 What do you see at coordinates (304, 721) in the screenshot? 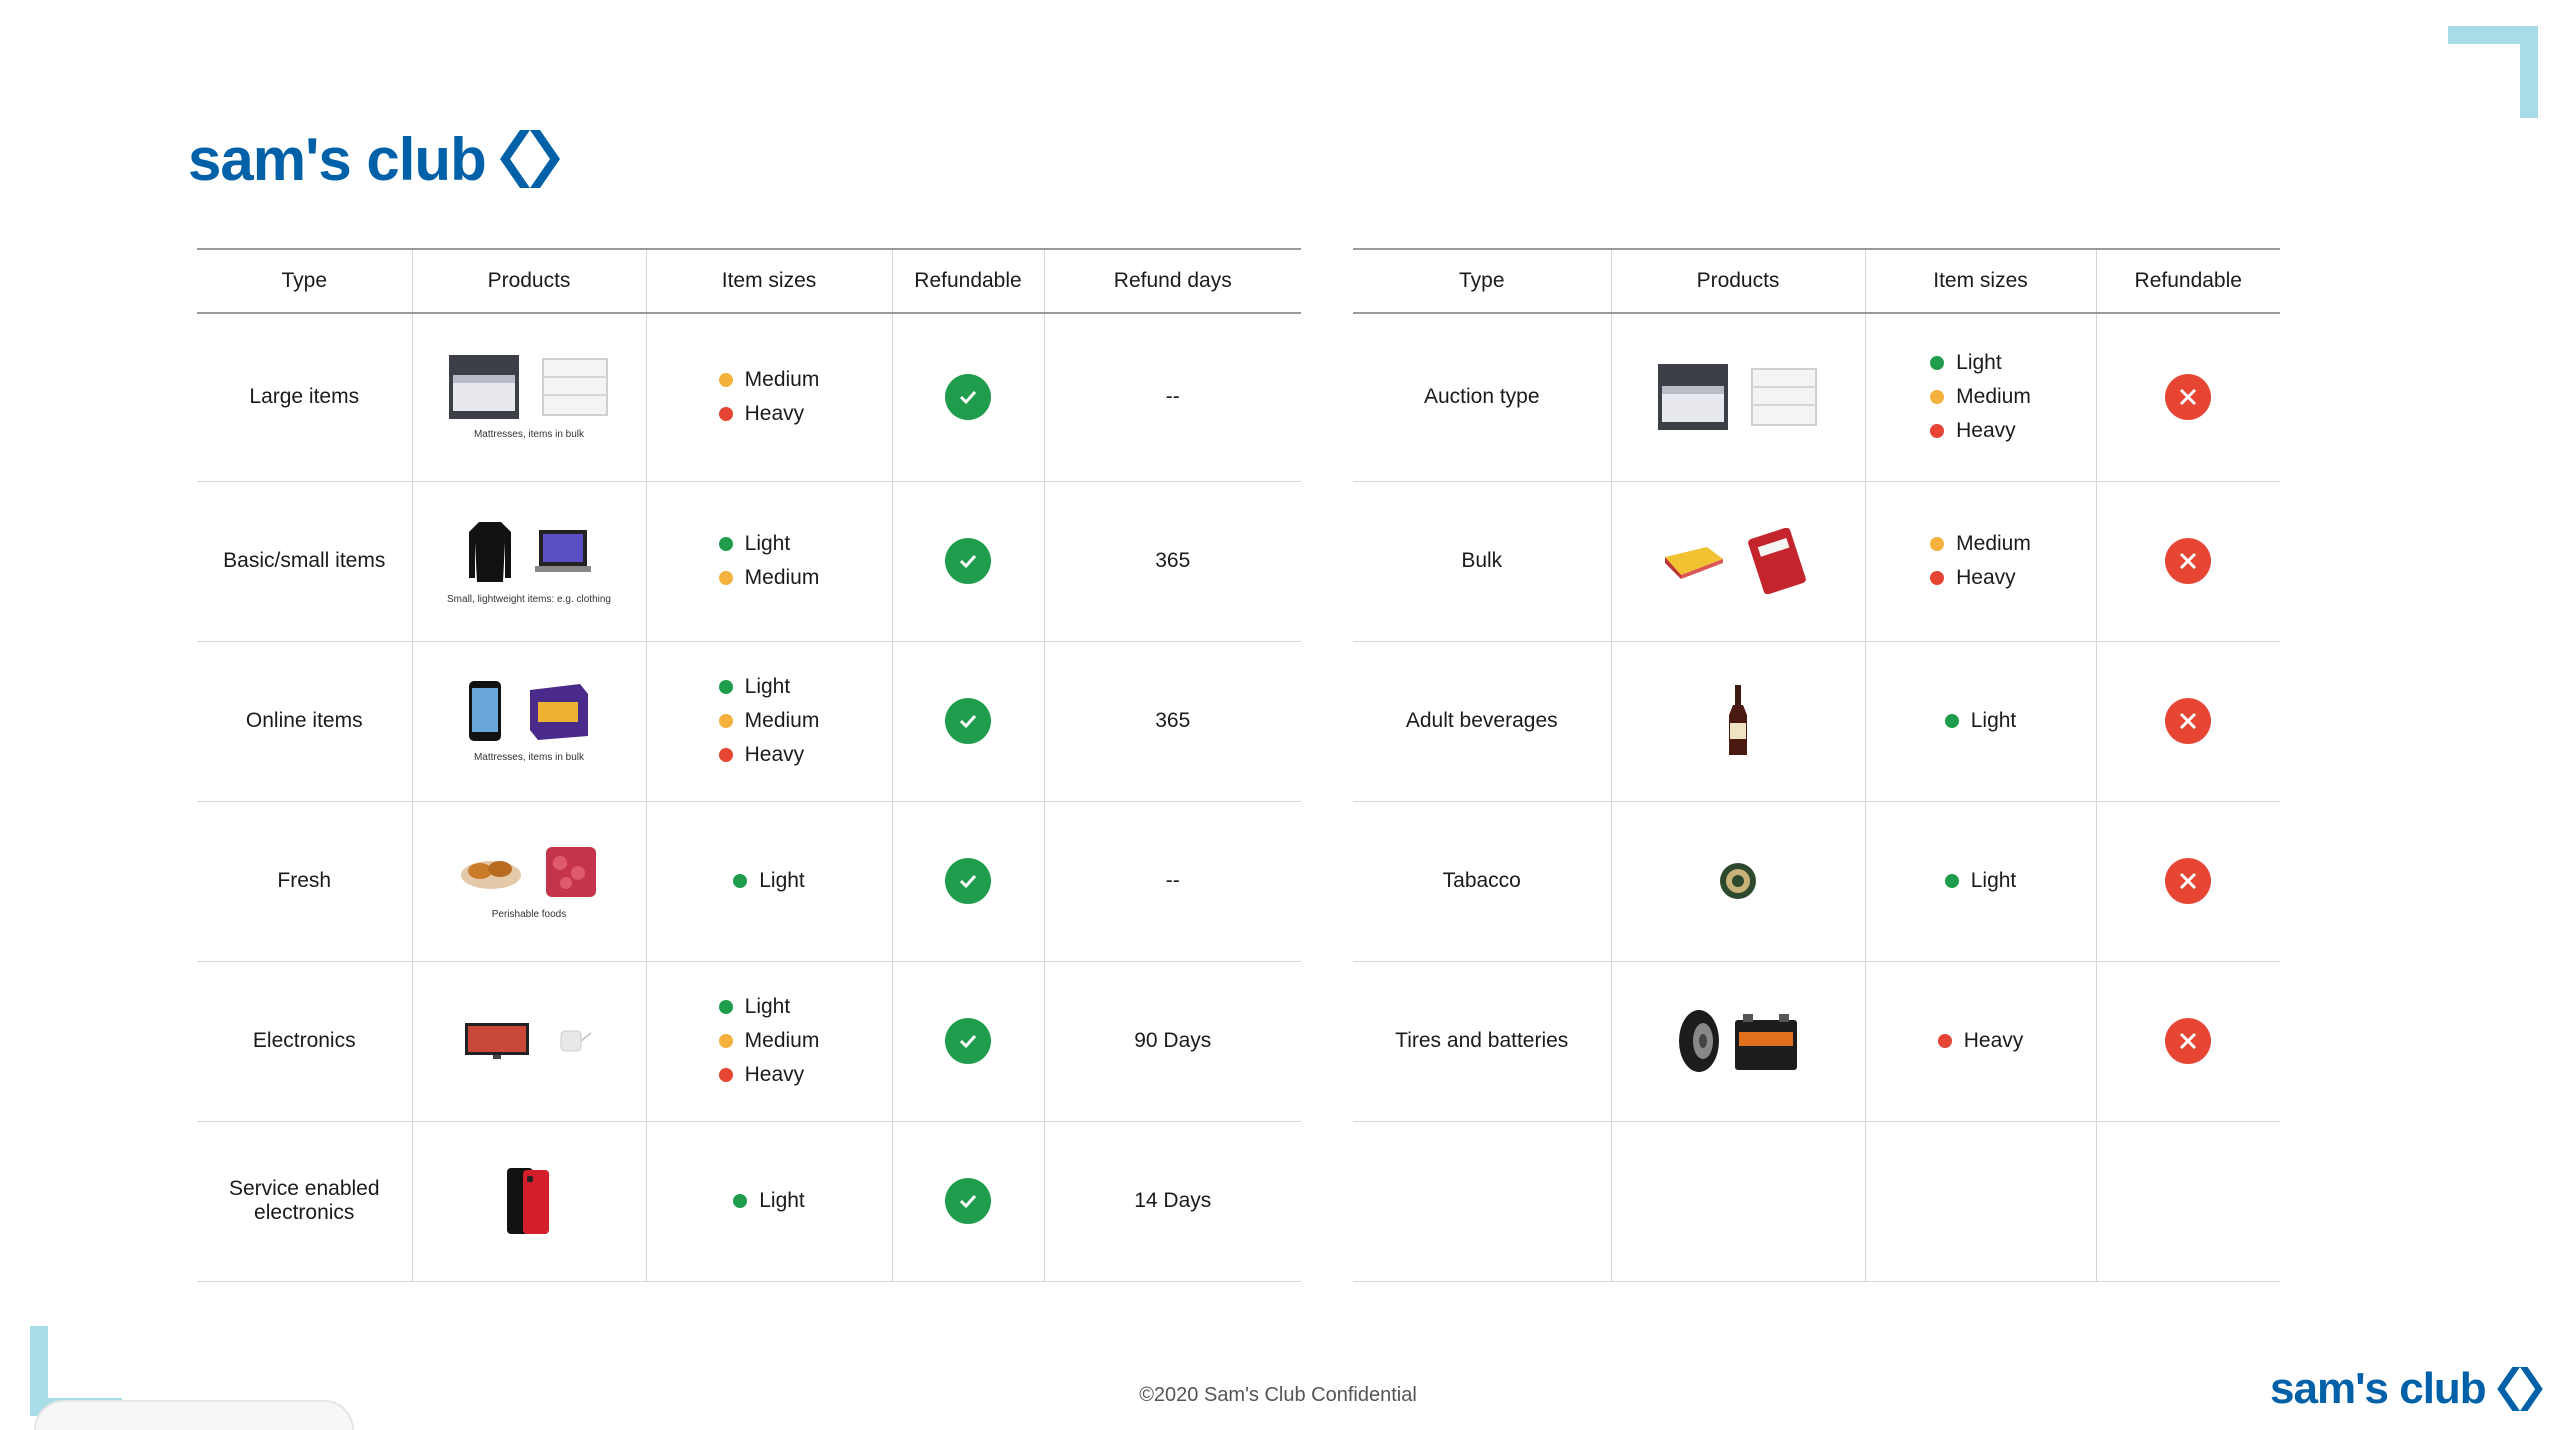
I see `type-cell: Online items` at bounding box center [304, 721].